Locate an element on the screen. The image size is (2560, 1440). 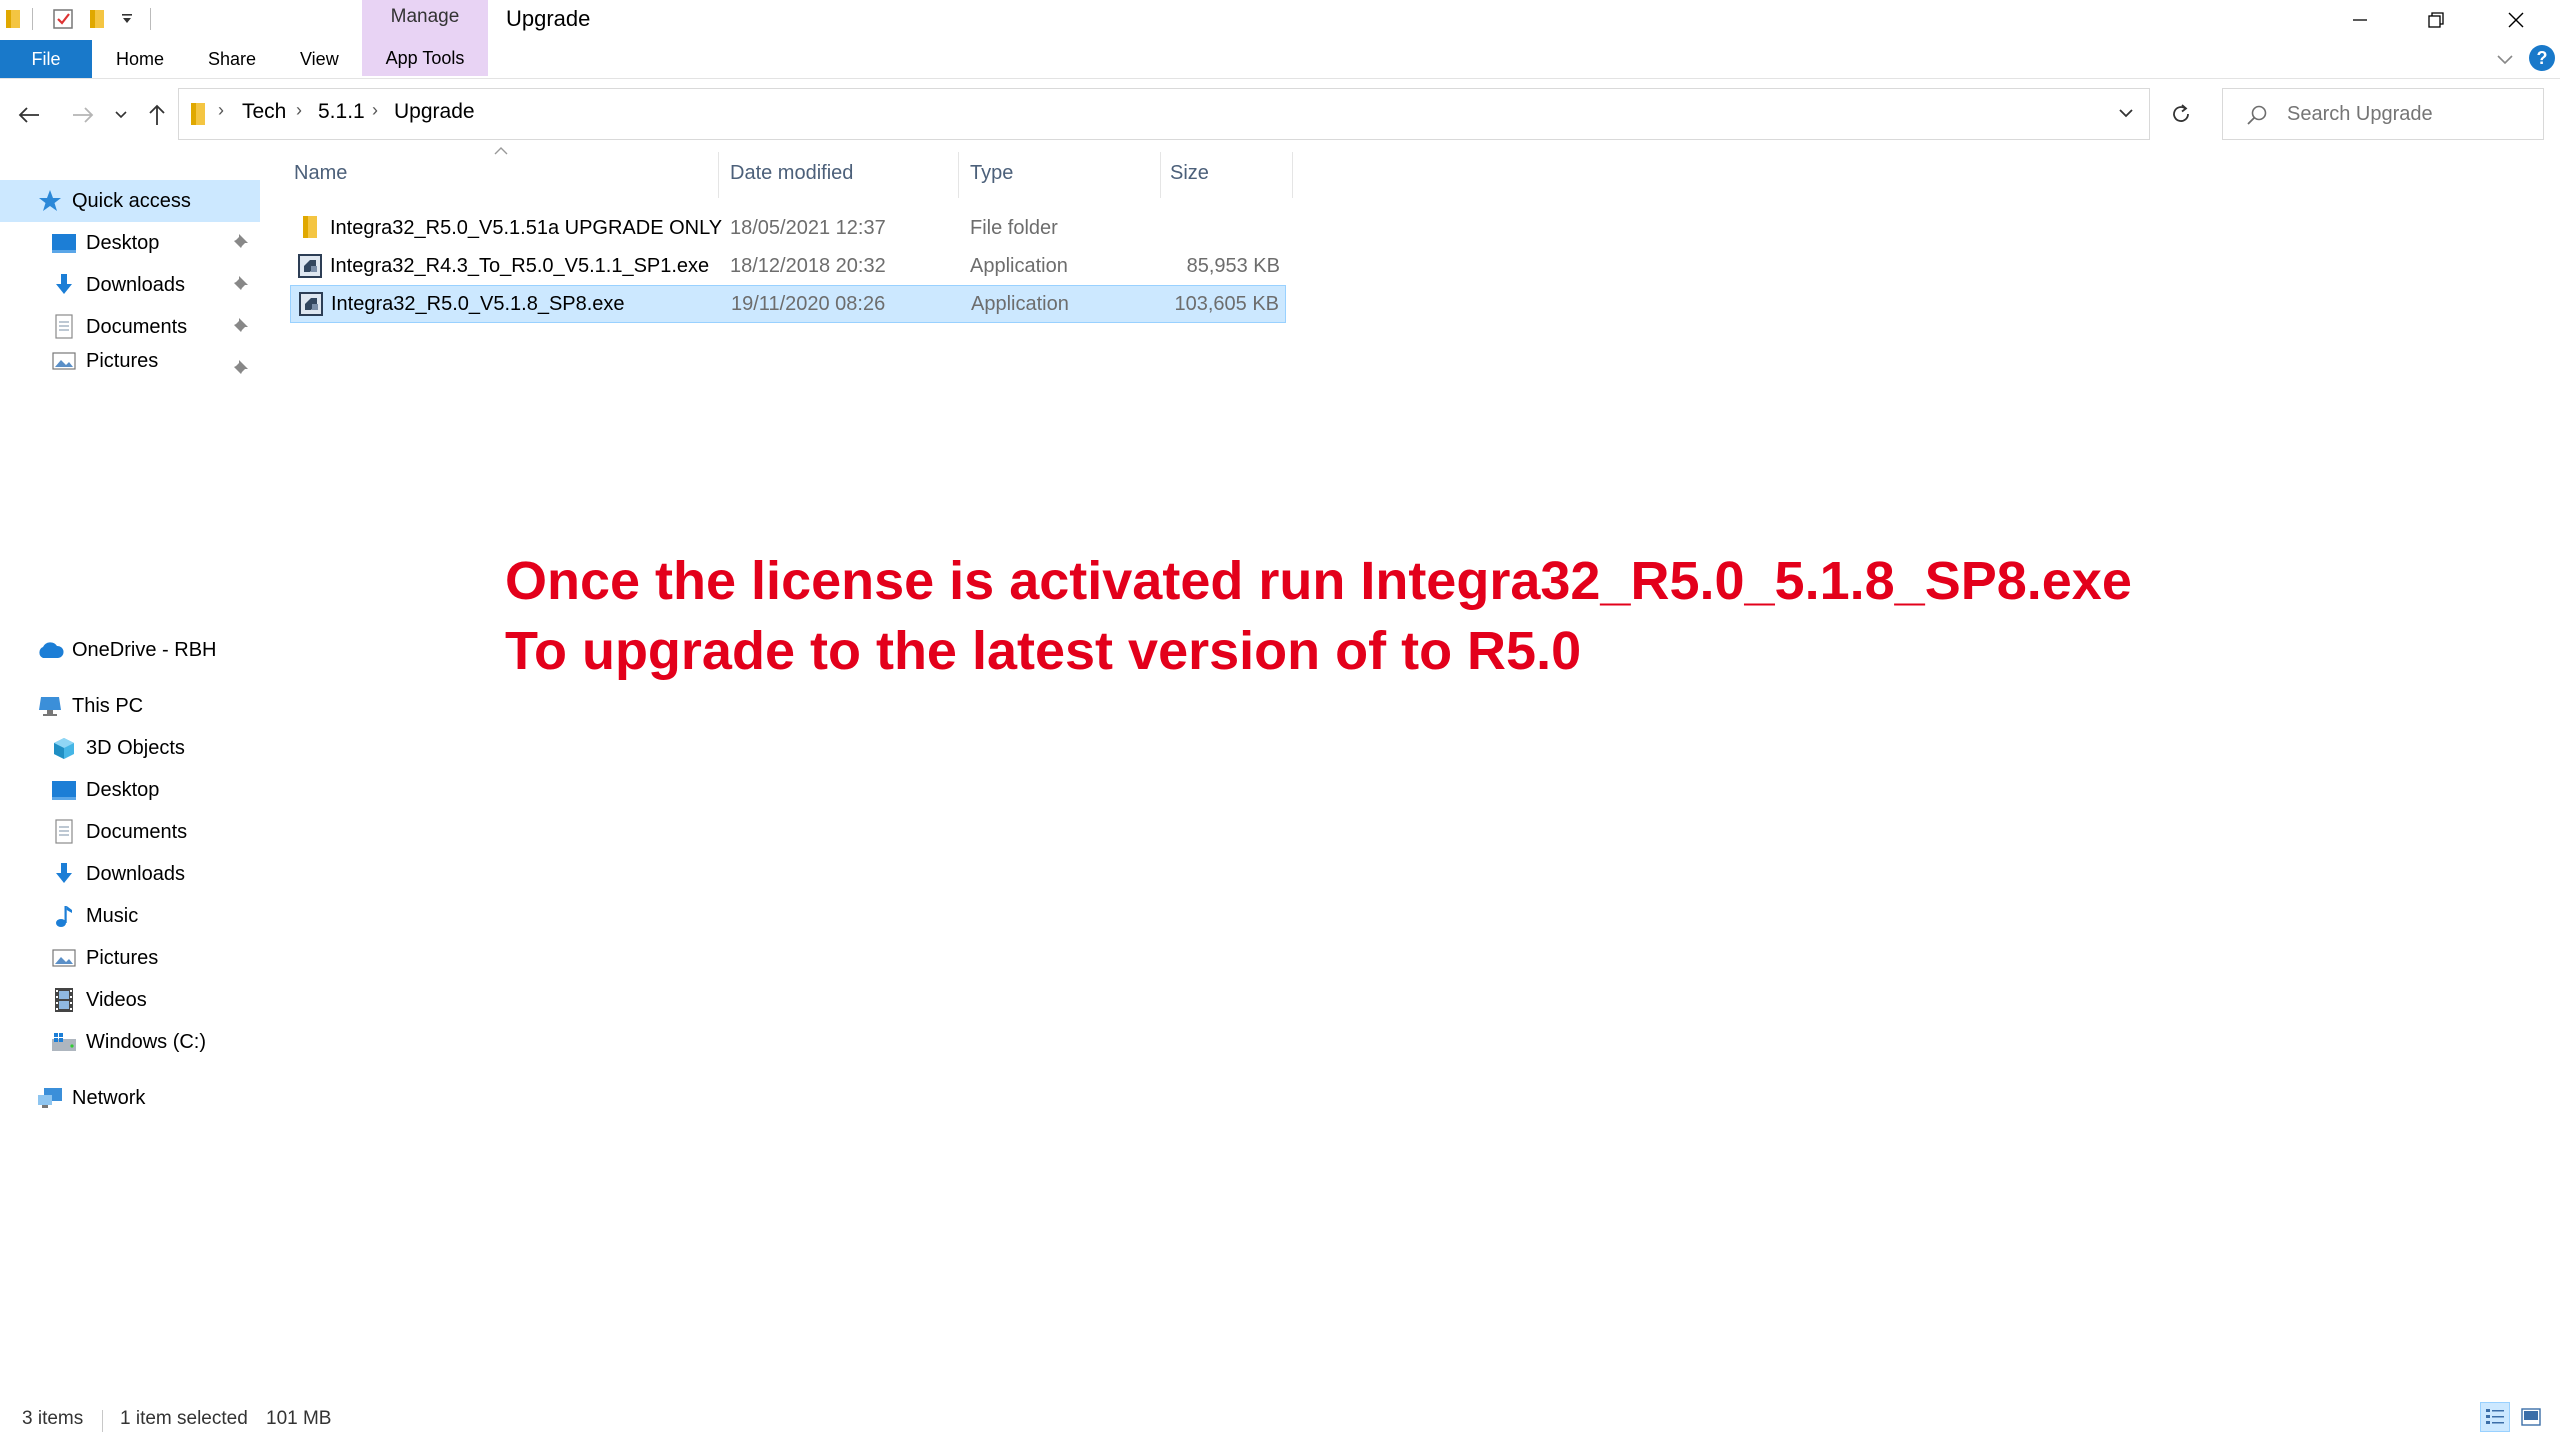
documents-icon is located at coordinates (64, 832).